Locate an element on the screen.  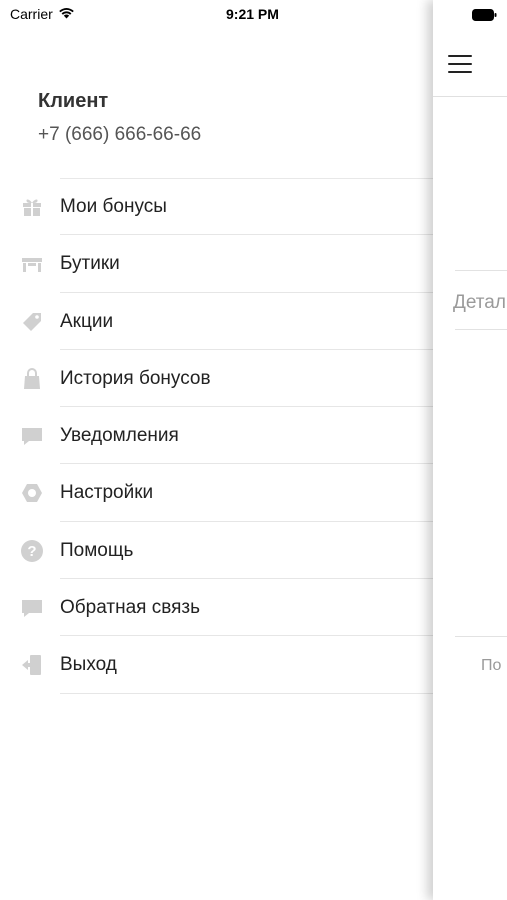
user-name: Клиент is located at coordinates (73, 101).